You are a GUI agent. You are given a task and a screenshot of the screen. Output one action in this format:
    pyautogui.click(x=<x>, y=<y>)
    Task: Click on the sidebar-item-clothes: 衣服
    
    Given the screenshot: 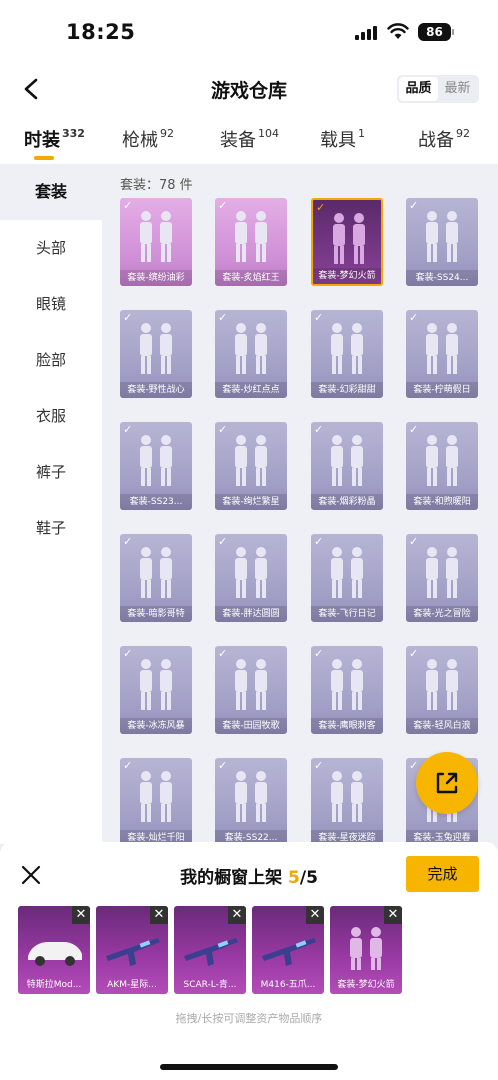 What is the action you would take?
    pyautogui.click(x=51, y=416)
    